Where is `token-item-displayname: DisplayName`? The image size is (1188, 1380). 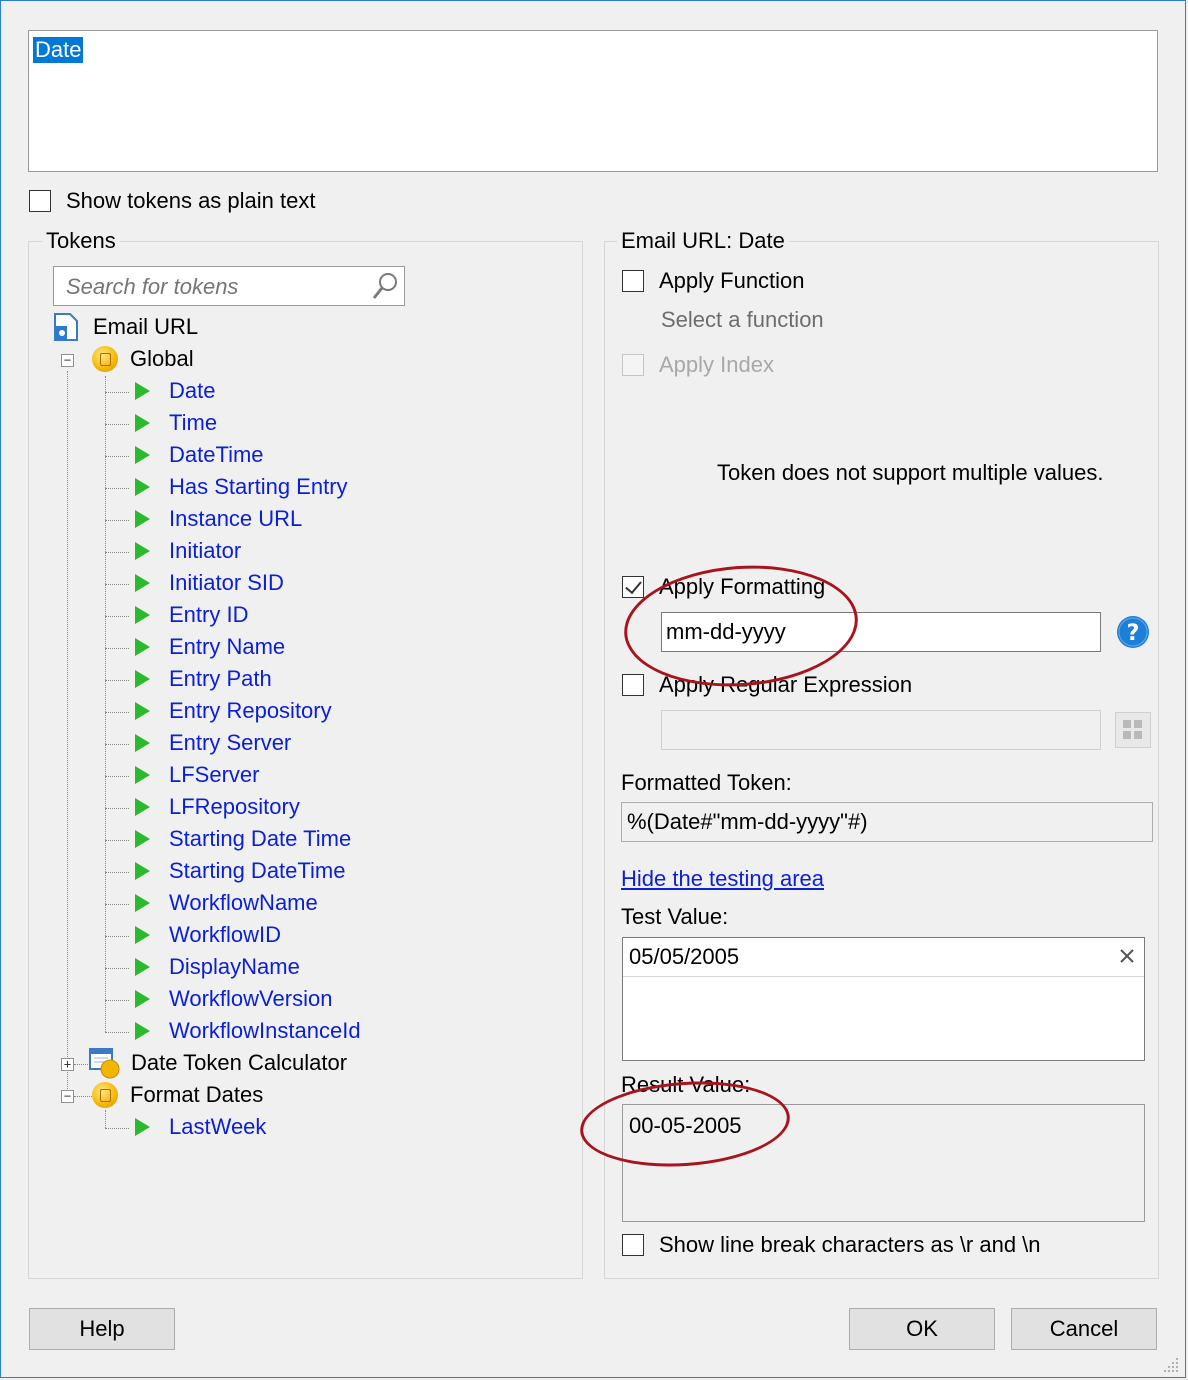
token-item-displayname: DisplayName is located at coordinates (217, 967).